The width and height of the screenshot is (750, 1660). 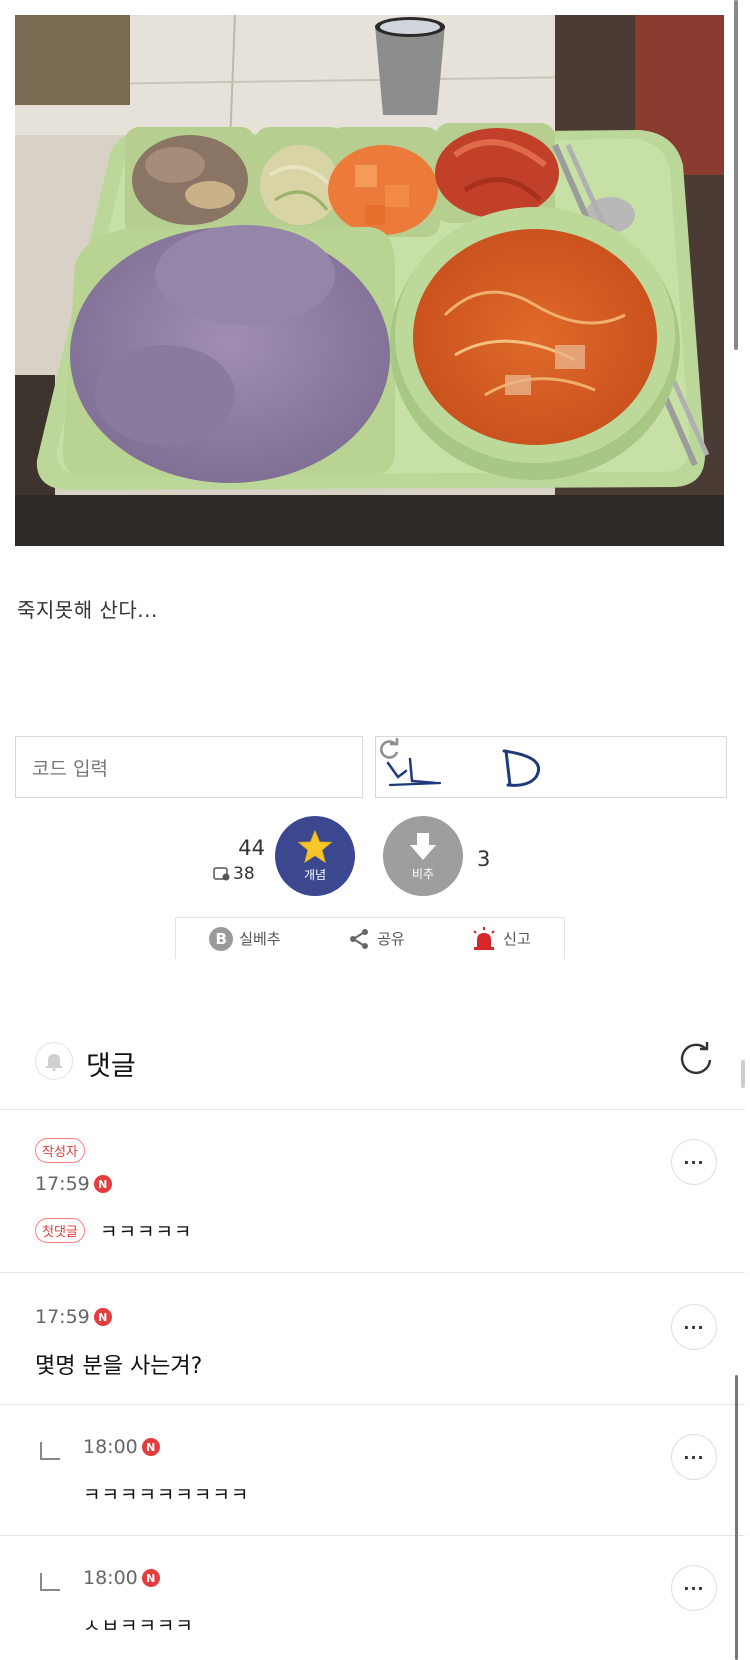 What do you see at coordinates (389, 750) in the screenshot?
I see `captcha-refresh-icon` at bounding box center [389, 750].